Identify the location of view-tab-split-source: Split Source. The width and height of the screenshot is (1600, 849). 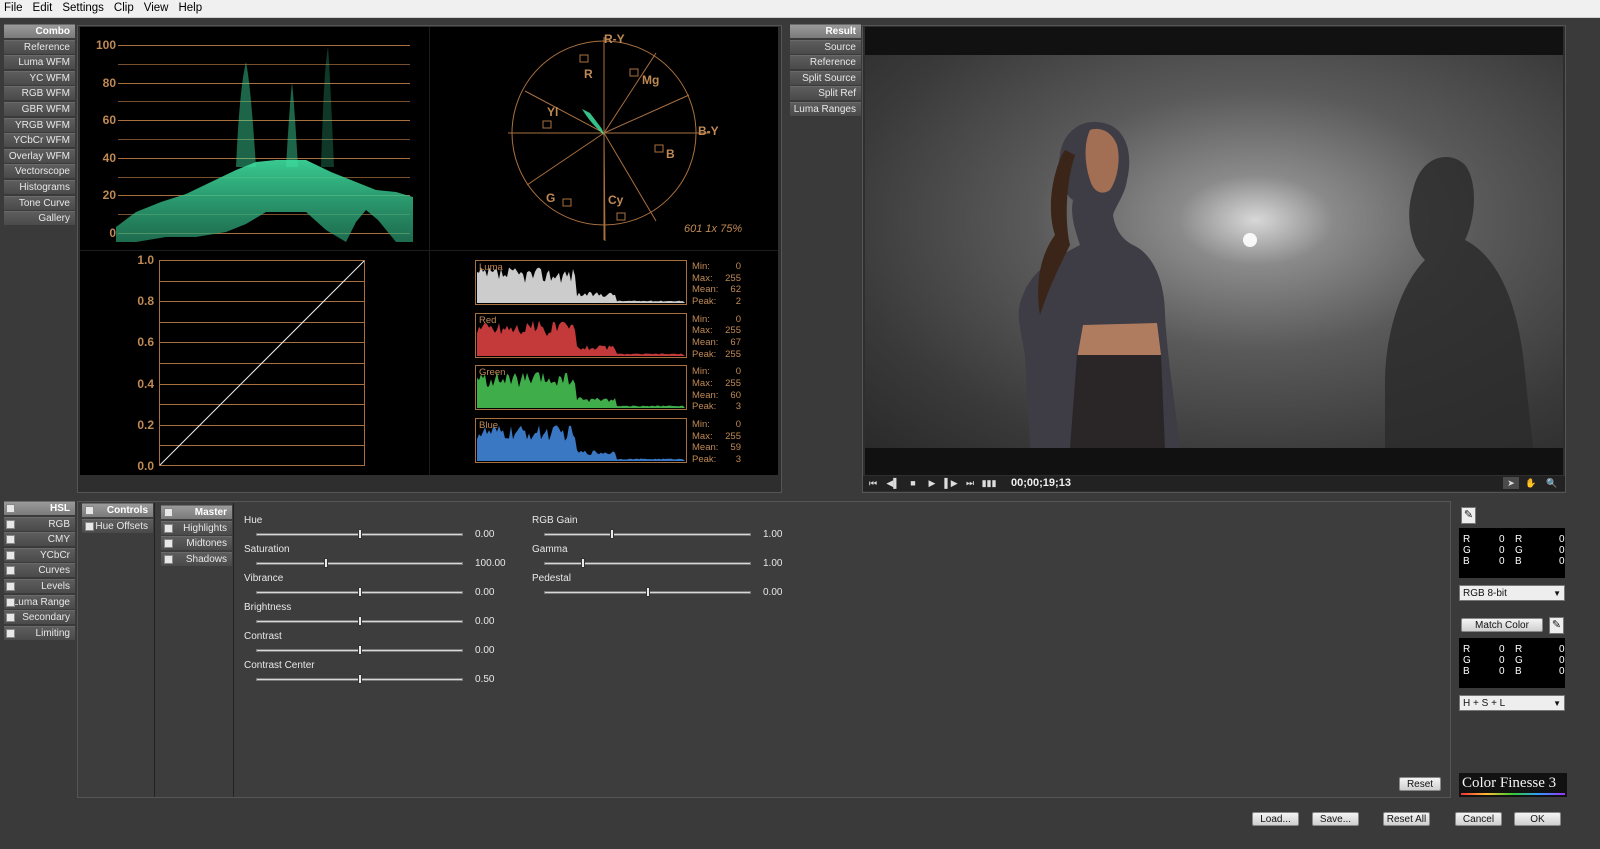
(825, 77).